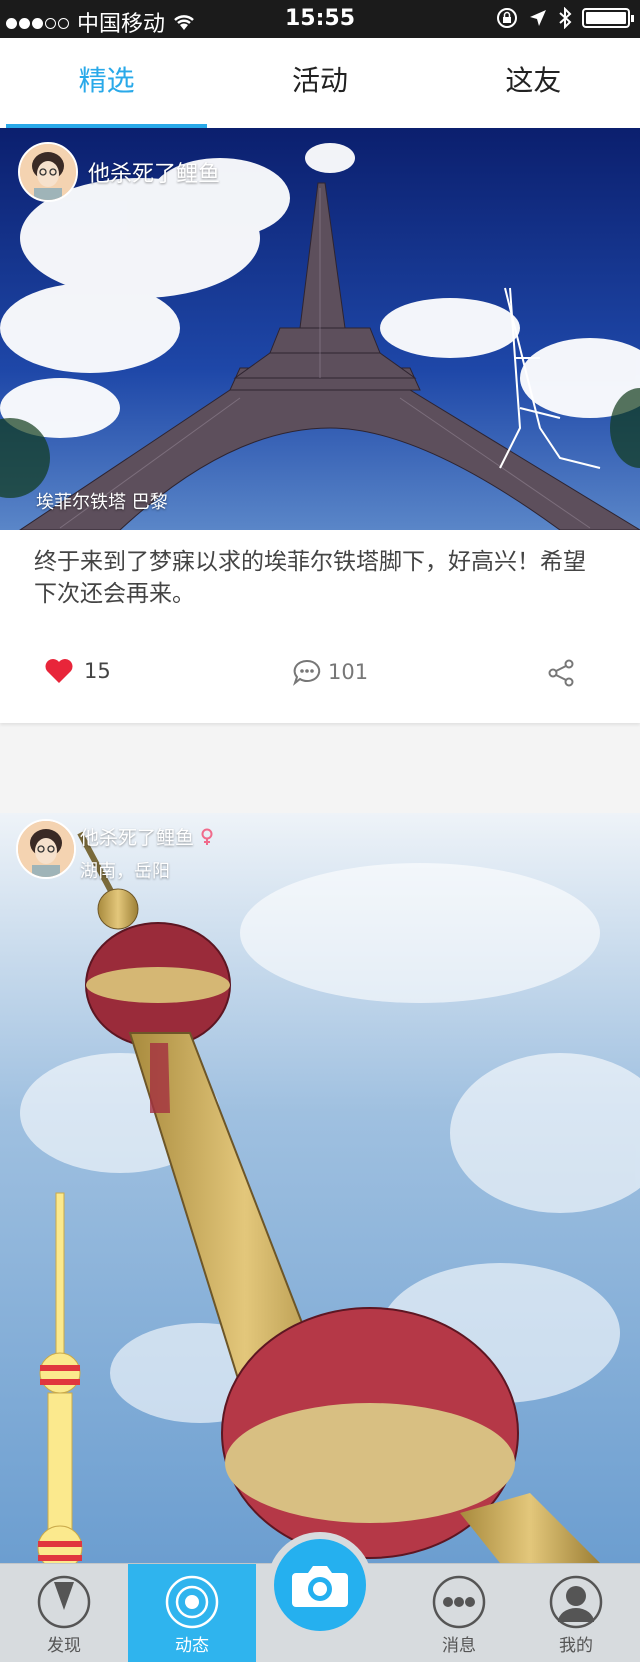 The height and width of the screenshot is (1662, 640). I want to click on like-count: 15, so click(97, 671).